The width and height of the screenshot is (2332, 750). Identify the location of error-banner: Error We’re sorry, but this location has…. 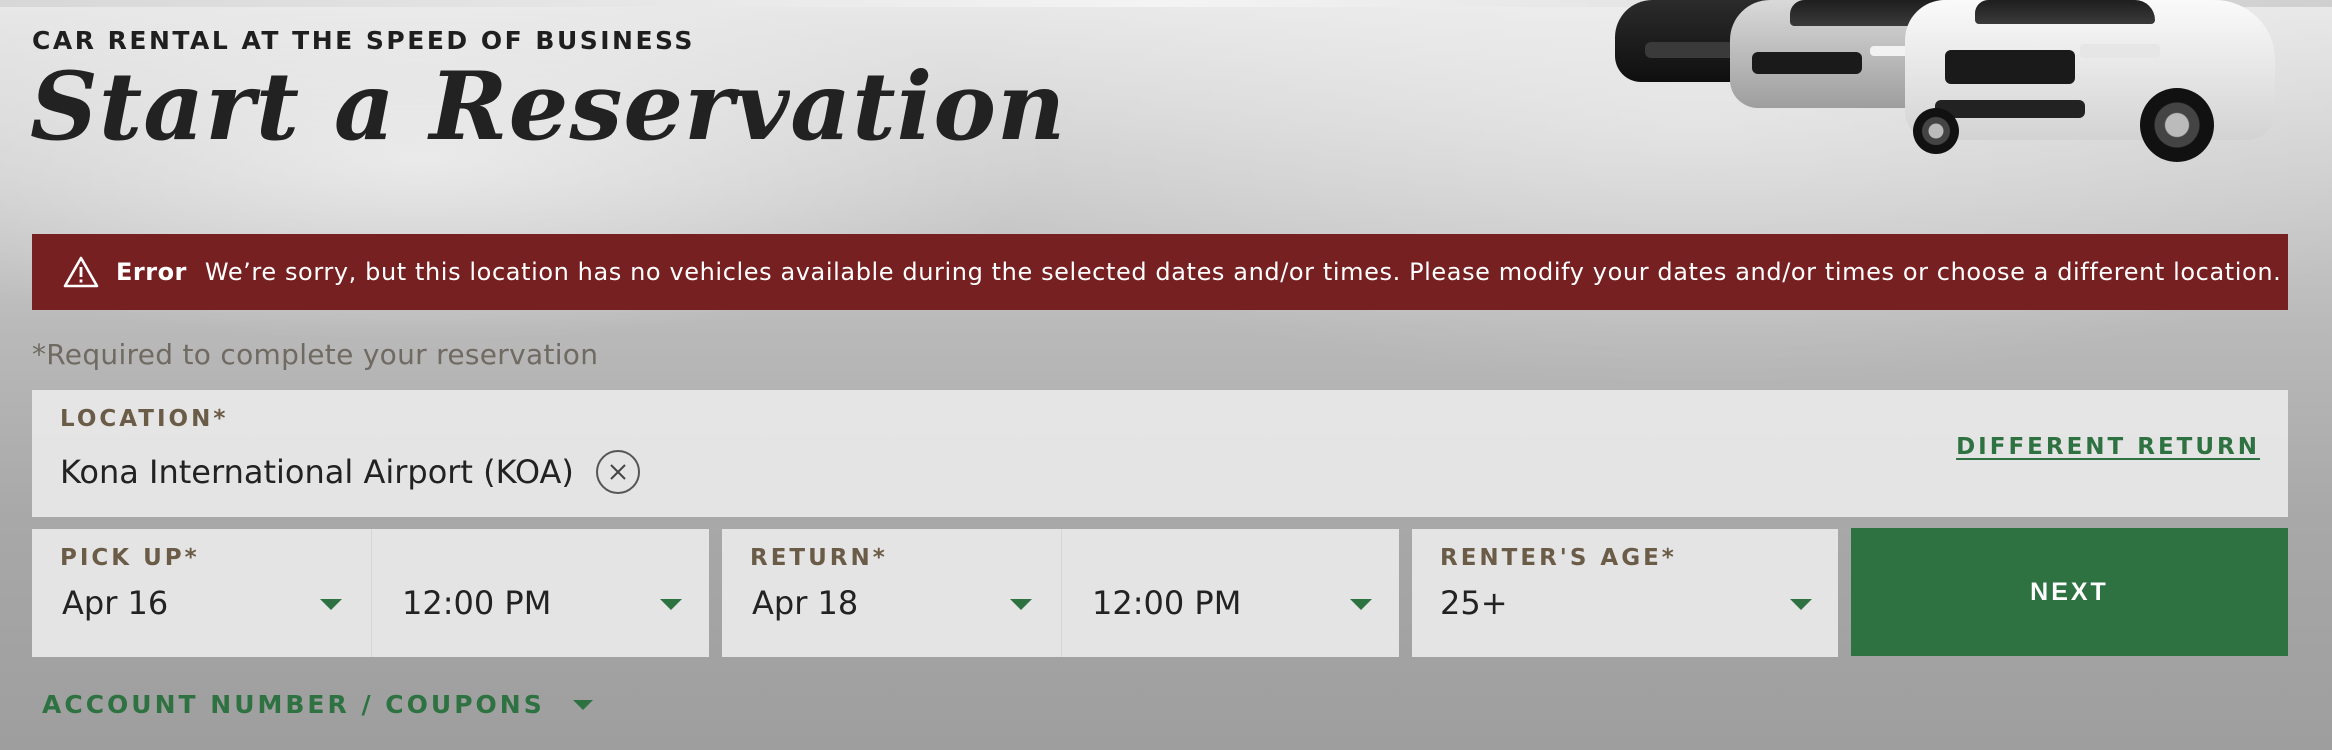
(1160, 272).